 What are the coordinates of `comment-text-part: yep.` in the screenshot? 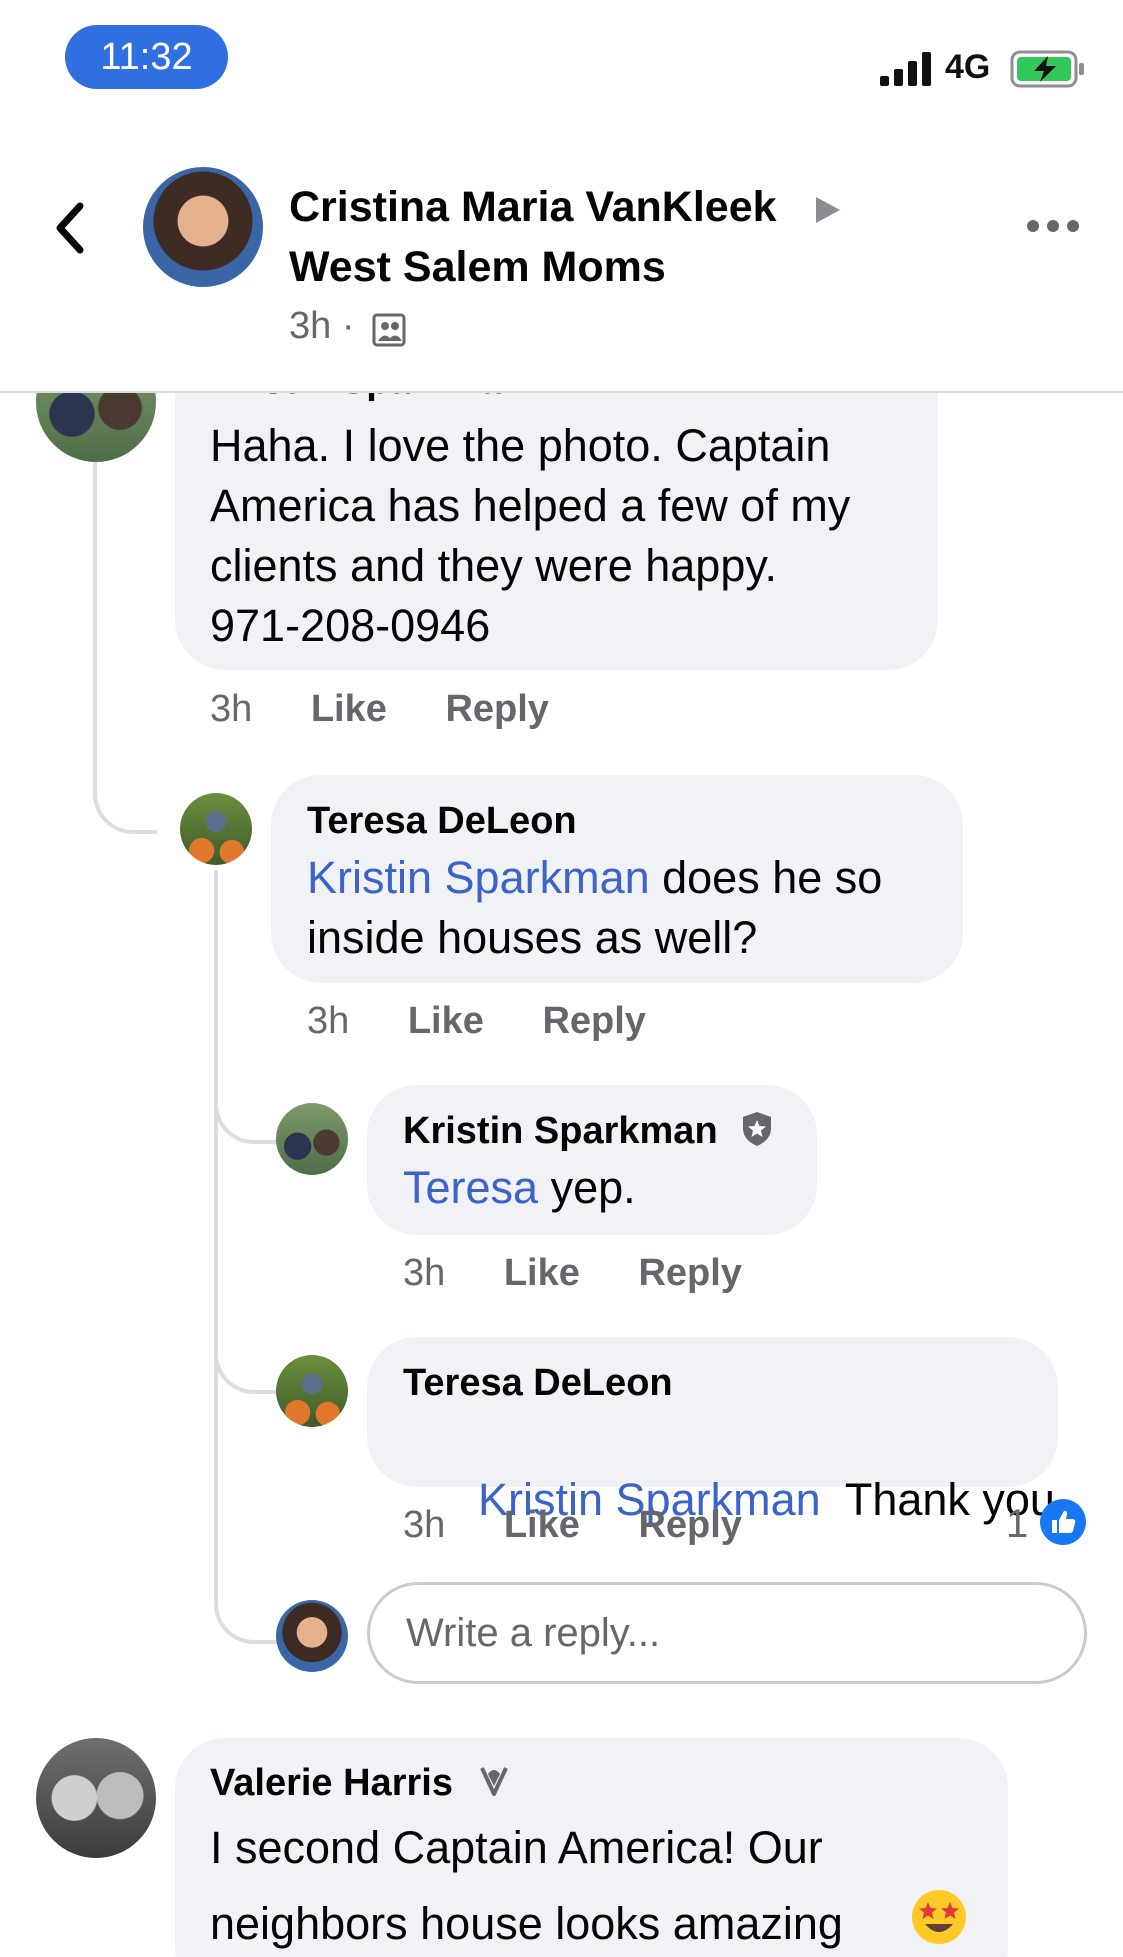 It's located at (587, 1187).